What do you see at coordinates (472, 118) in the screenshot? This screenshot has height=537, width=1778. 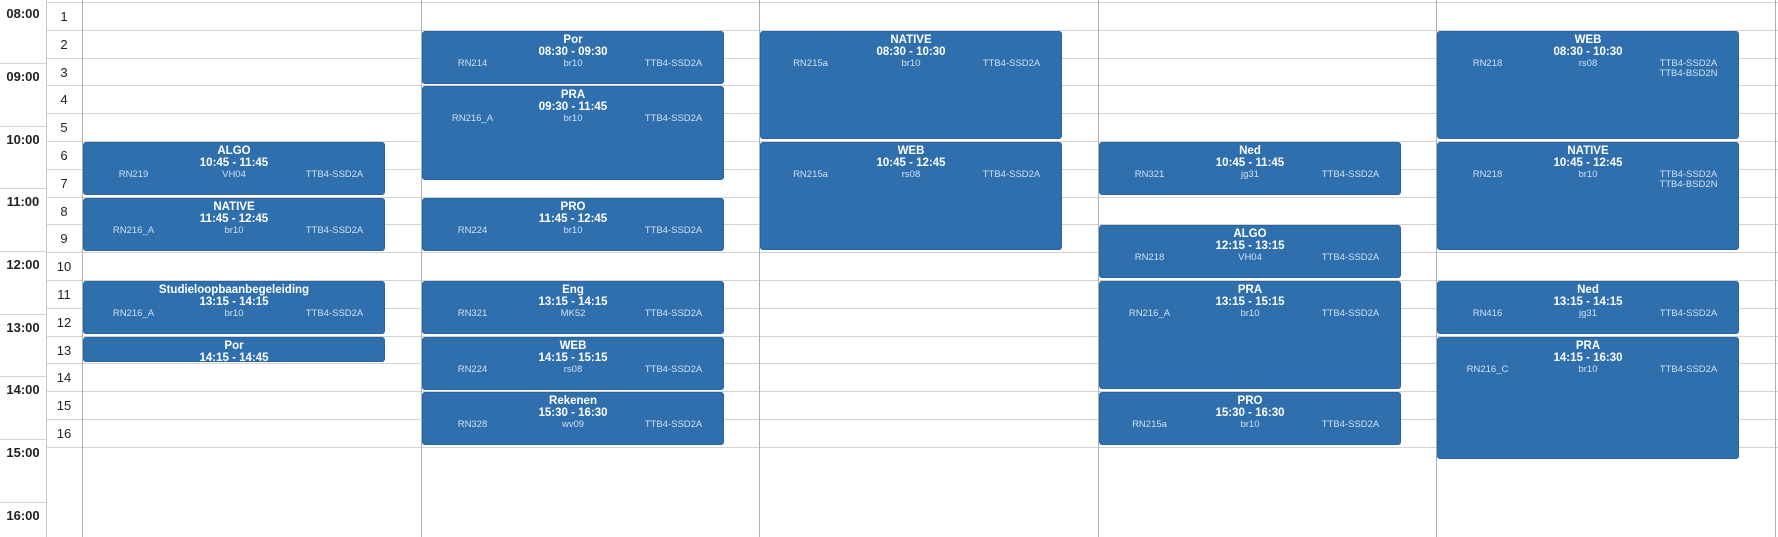 I see `lesson-room: RN216_A` at bounding box center [472, 118].